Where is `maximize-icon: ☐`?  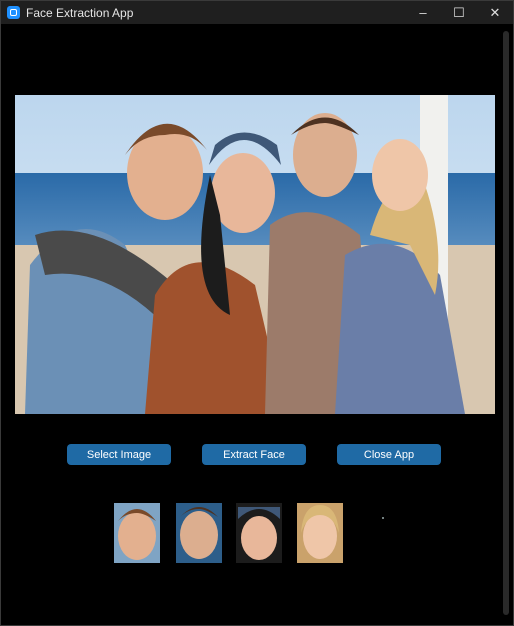
maximize-icon: ☐ is located at coordinates (459, 12).